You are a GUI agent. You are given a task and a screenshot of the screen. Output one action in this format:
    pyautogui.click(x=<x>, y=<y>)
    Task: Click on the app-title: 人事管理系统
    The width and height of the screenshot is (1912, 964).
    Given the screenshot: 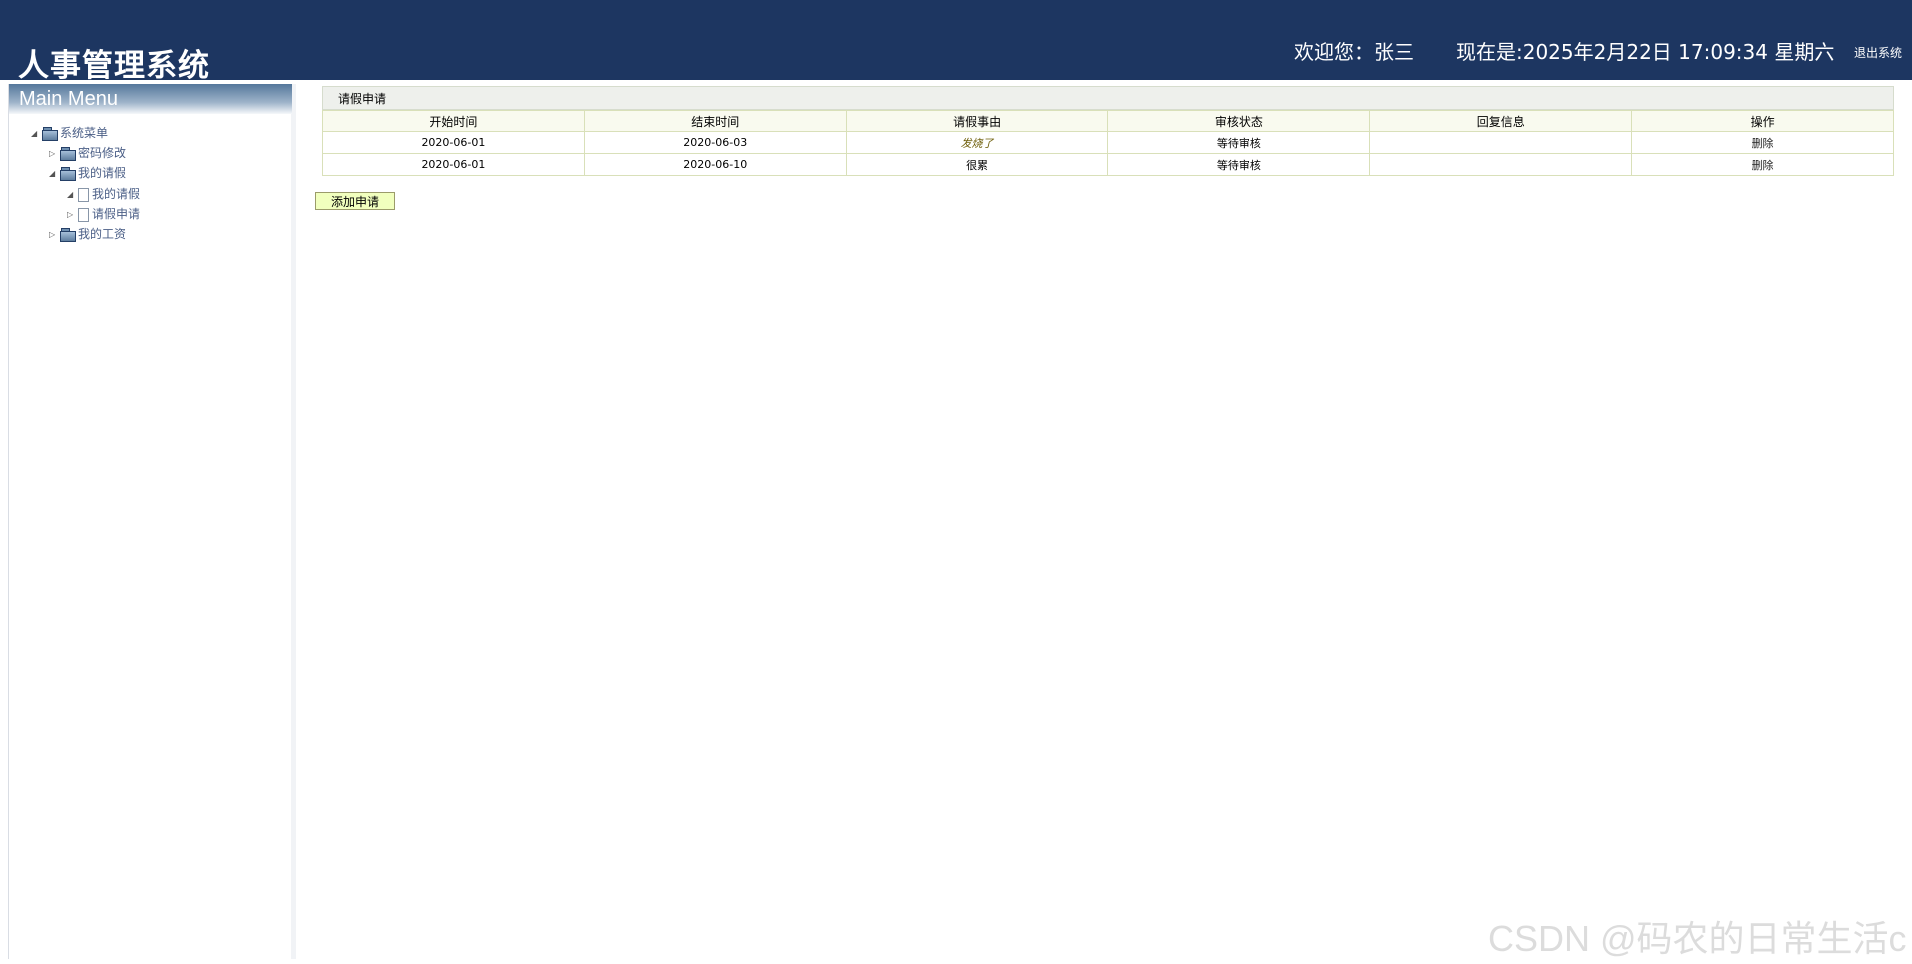 What is the action you would take?
    pyautogui.click(x=114, y=66)
    